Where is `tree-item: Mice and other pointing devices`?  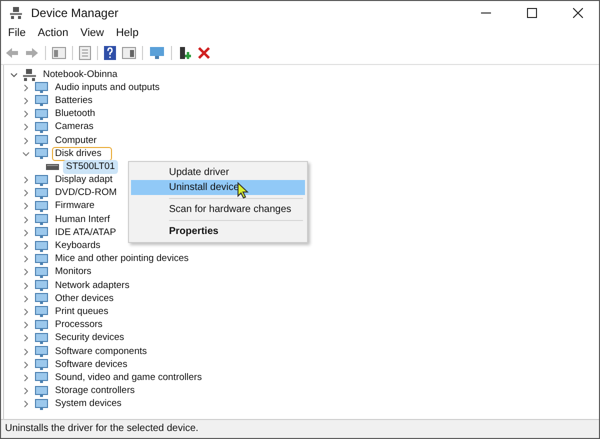
tree-item: Mice and other pointing devices is located at coordinates (122, 259).